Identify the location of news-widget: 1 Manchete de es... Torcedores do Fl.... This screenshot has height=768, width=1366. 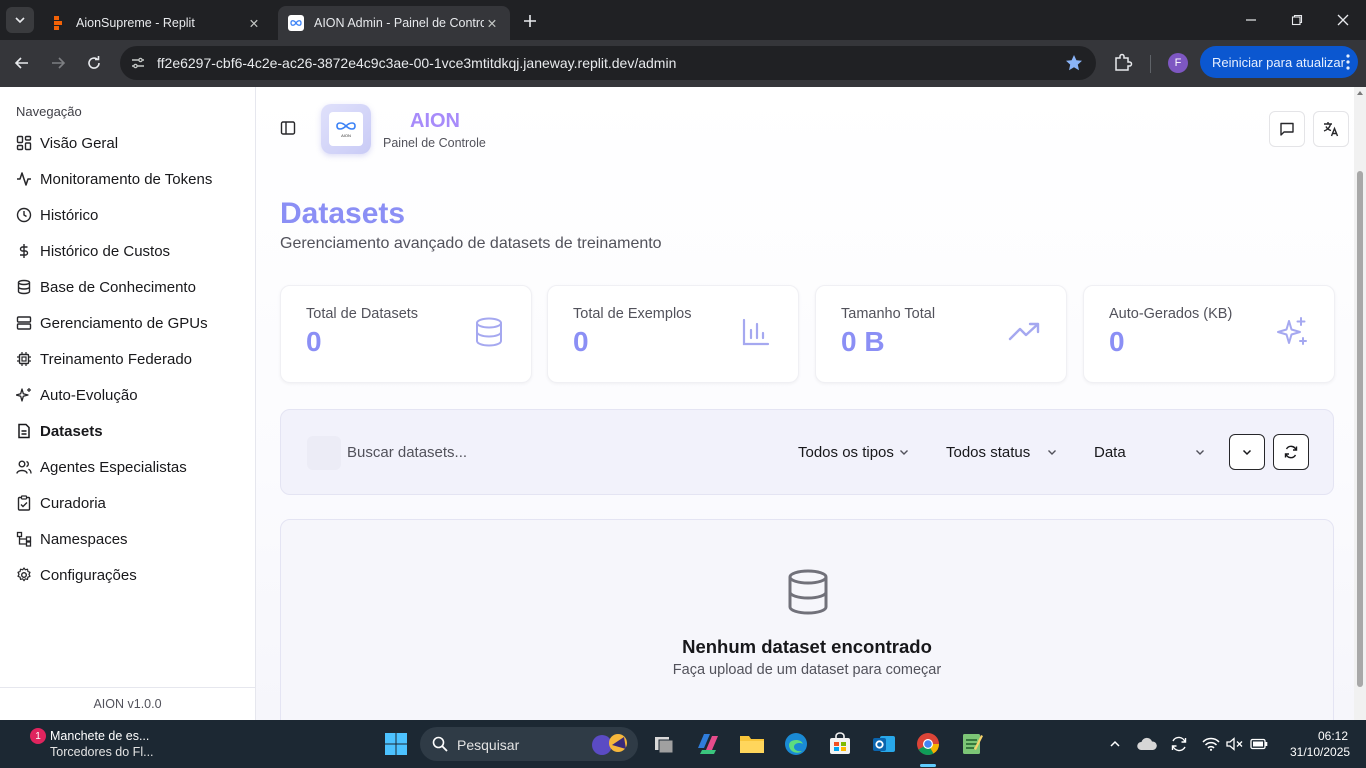
(109, 744).